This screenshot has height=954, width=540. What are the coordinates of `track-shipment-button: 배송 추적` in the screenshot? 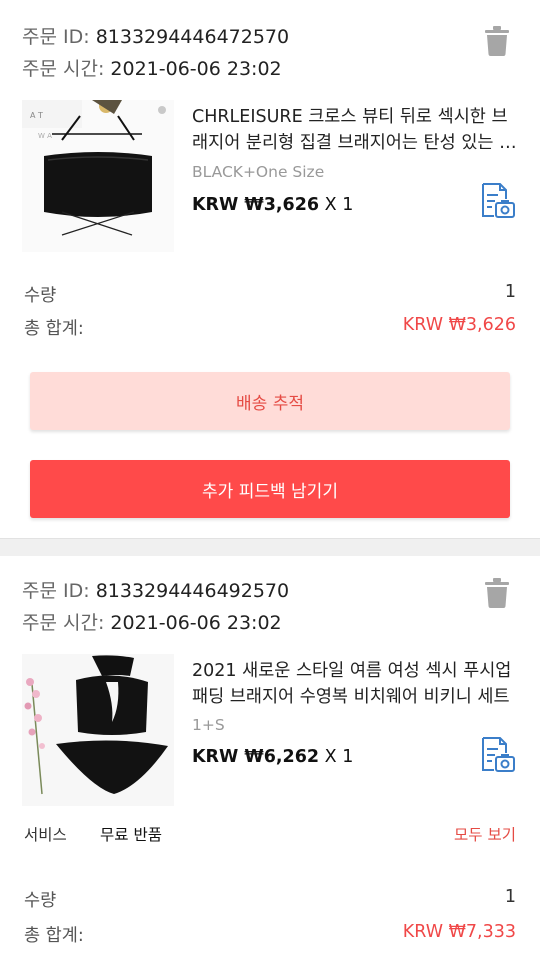 It's located at (270, 401).